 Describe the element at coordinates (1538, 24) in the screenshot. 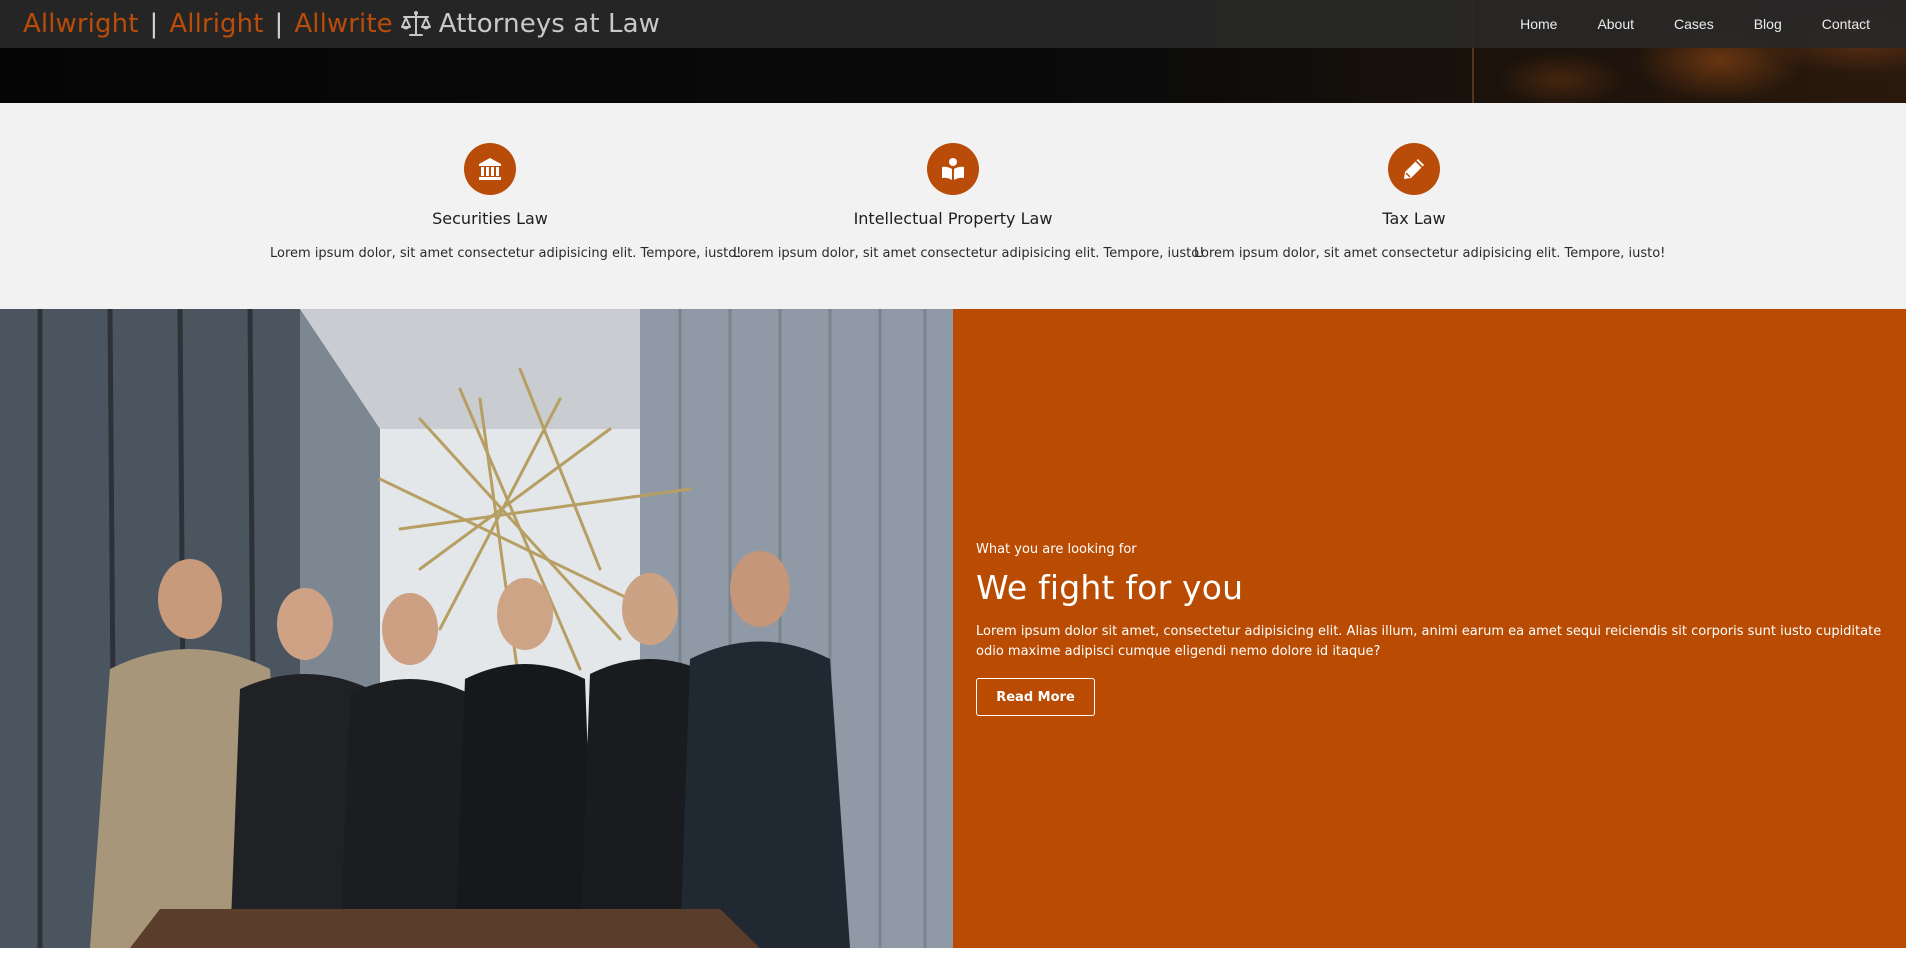

I see `nav-home-link: Home` at that location.